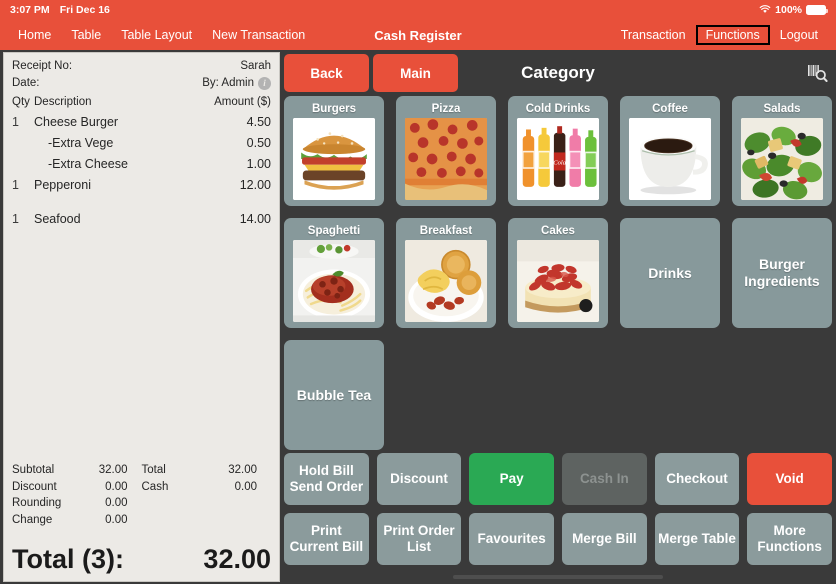 The height and width of the screenshot is (584, 836). What do you see at coordinates (62, 185) in the screenshot?
I see `line-item-description: Pepperoni` at bounding box center [62, 185].